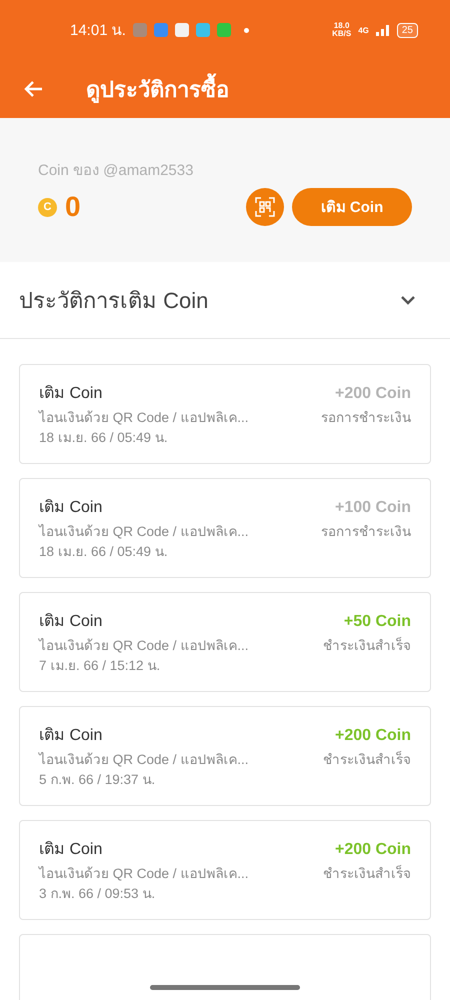  Describe the element at coordinates (342, 26) in the screenshot. I see `network-speed: 18.0` at that location.